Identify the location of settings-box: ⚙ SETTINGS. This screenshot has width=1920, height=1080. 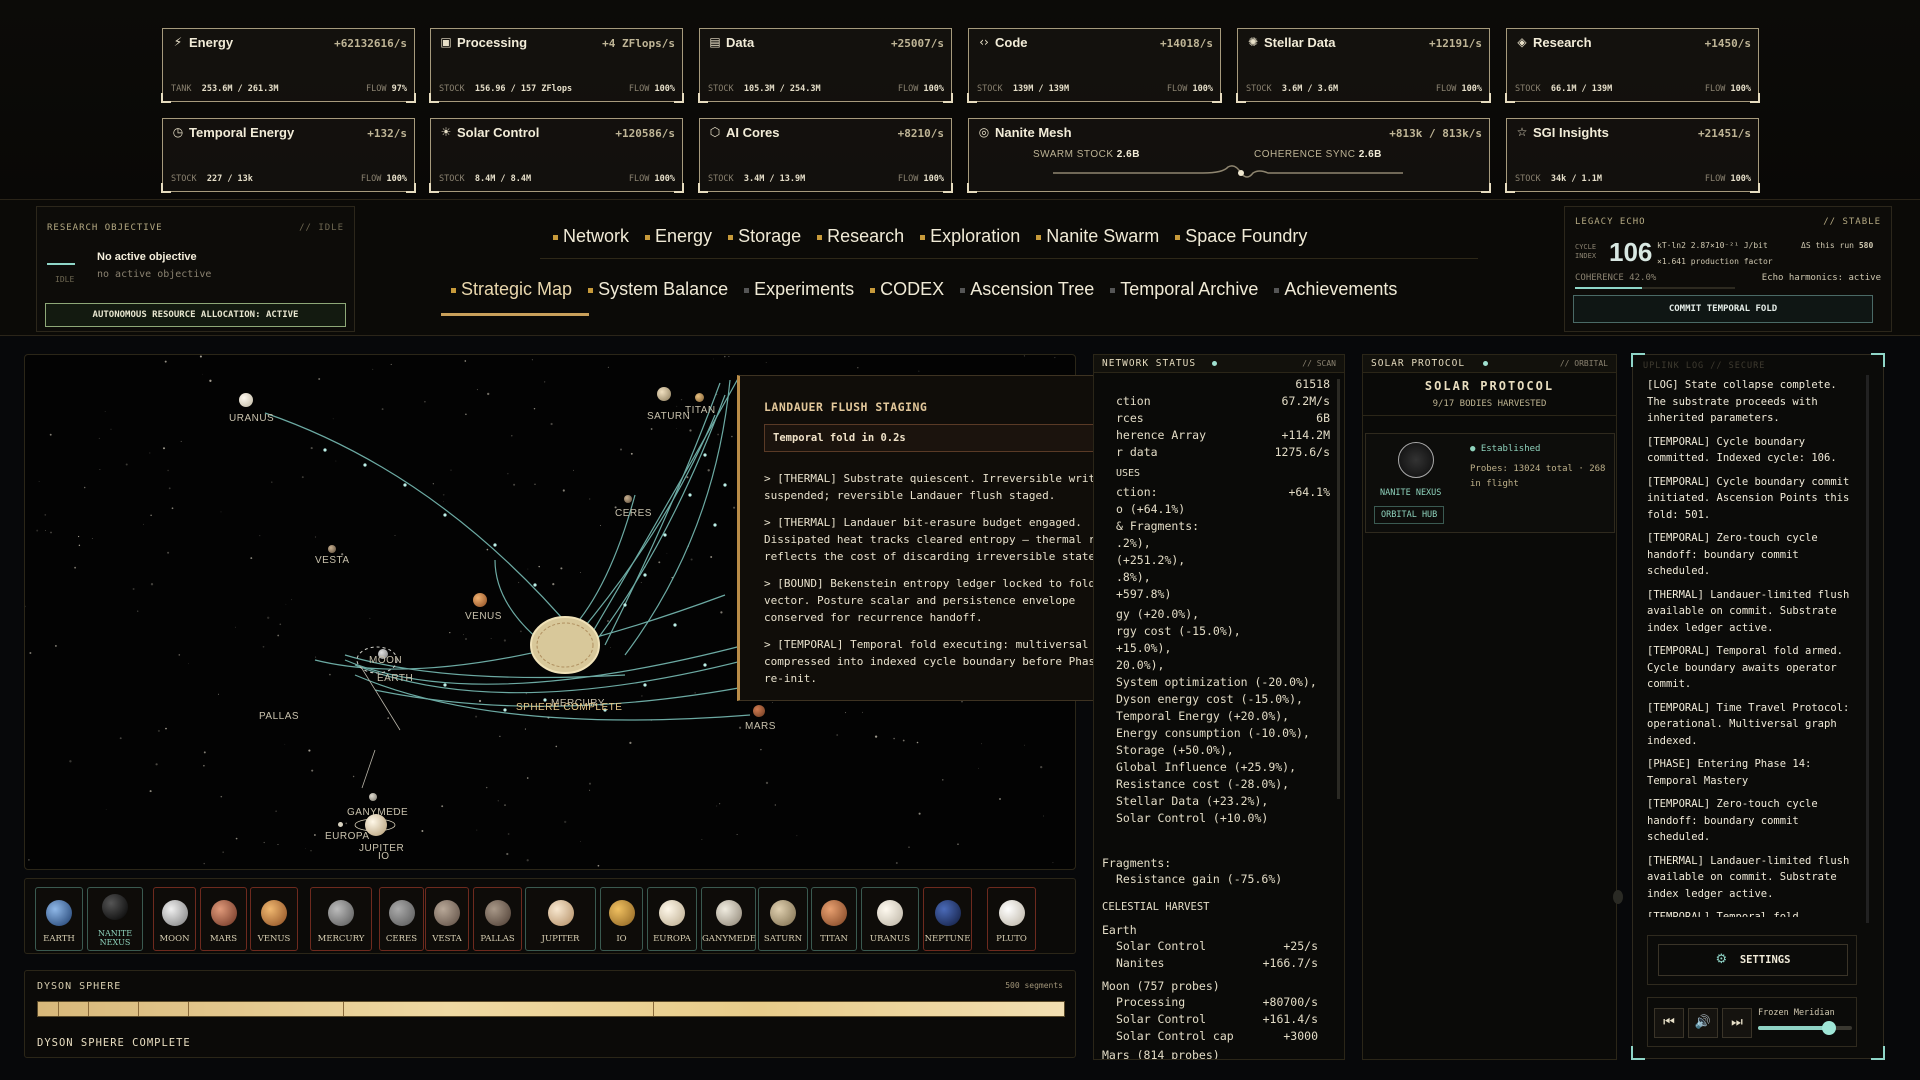
(1752, 960).